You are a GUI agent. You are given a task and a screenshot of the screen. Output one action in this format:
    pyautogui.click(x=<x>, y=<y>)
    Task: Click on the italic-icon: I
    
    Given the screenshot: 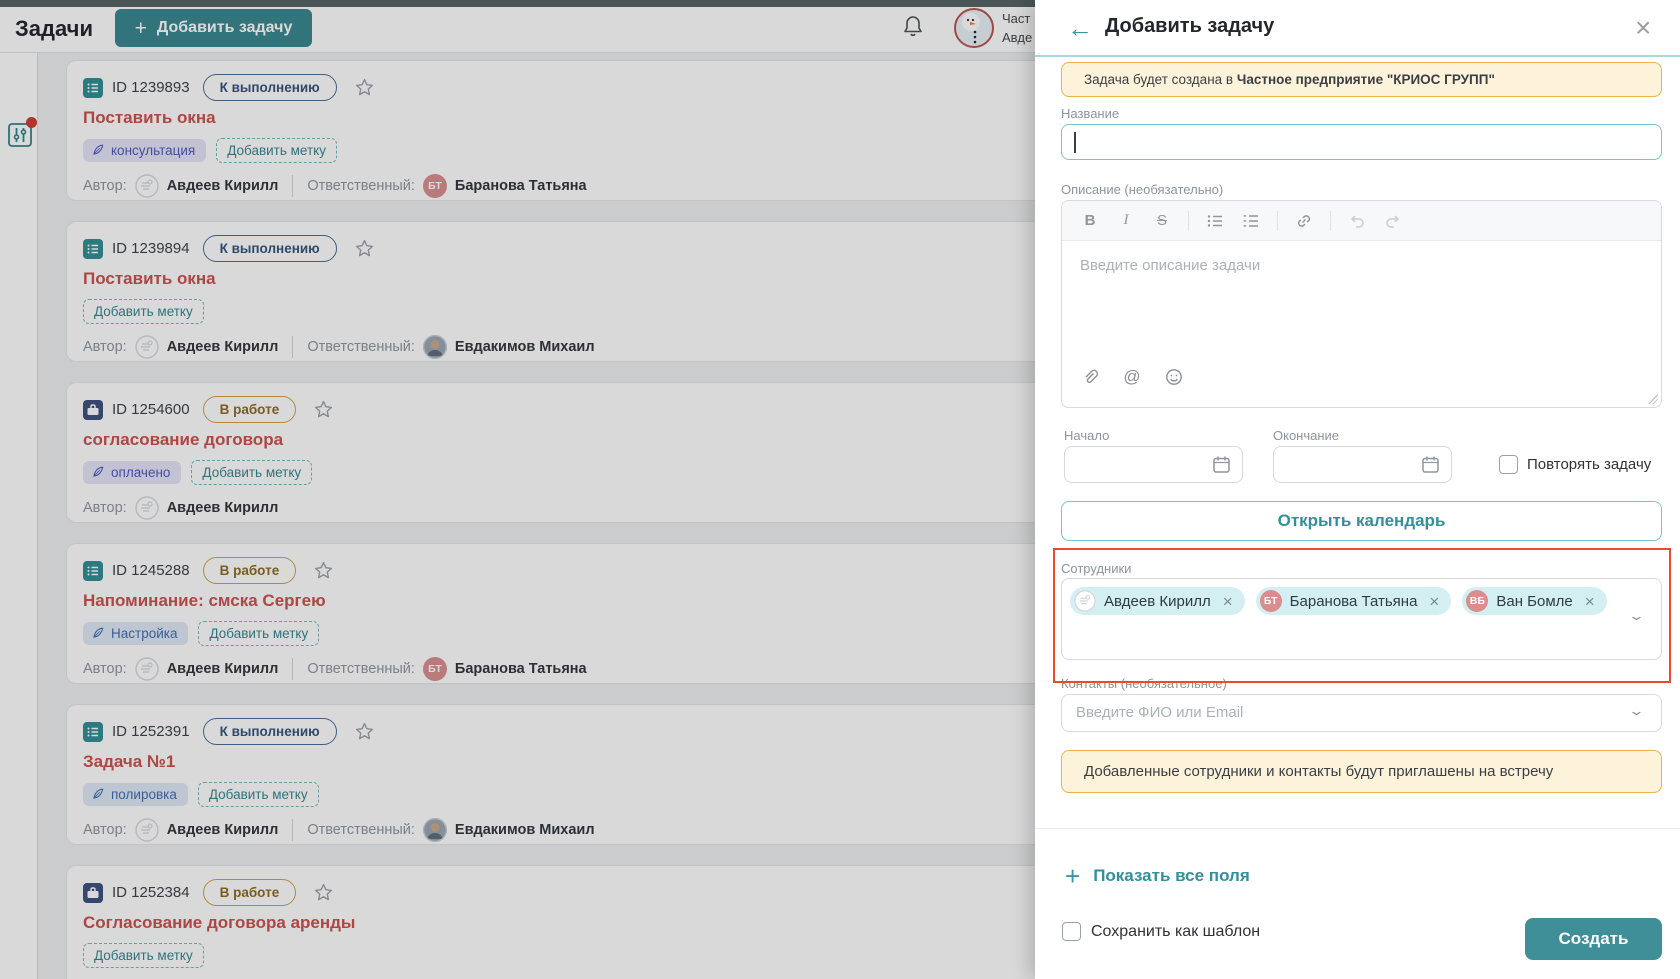 What is the action you would take?
    pyautogui.click(x=1126, y=221)
    